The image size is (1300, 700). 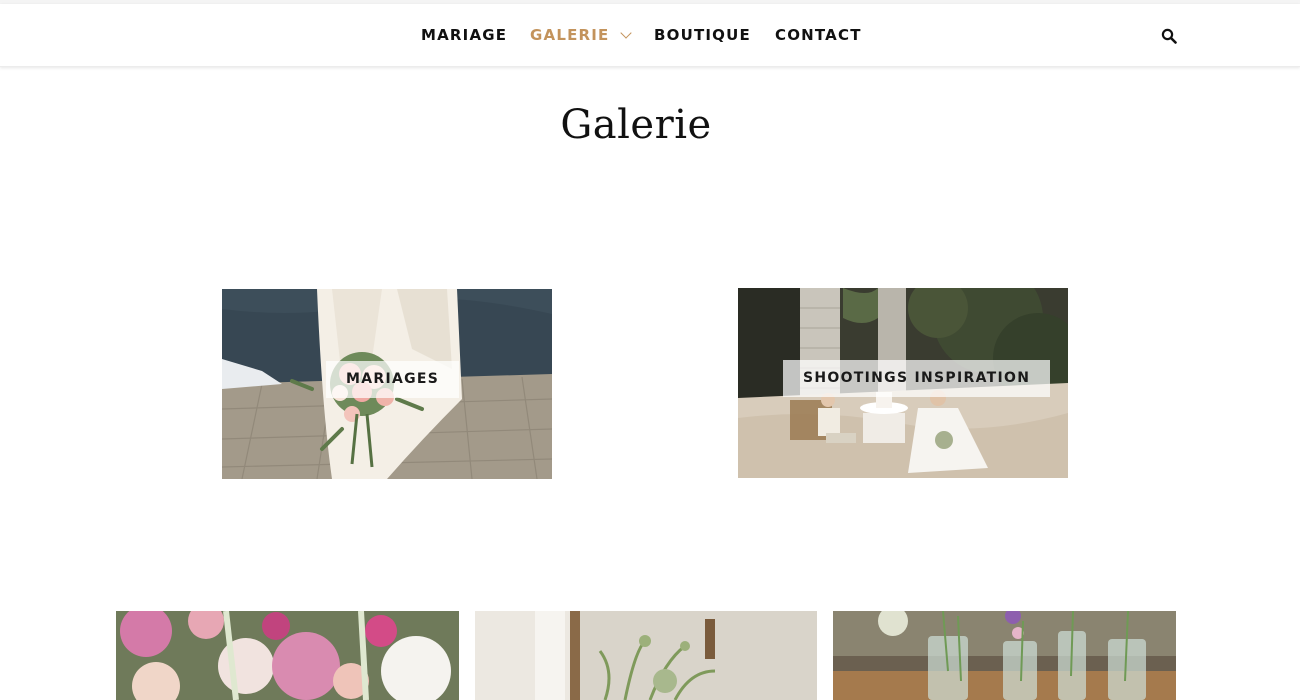 I want to click on nav-item-mariage: MARIAGE, so click(x=464, y=35).